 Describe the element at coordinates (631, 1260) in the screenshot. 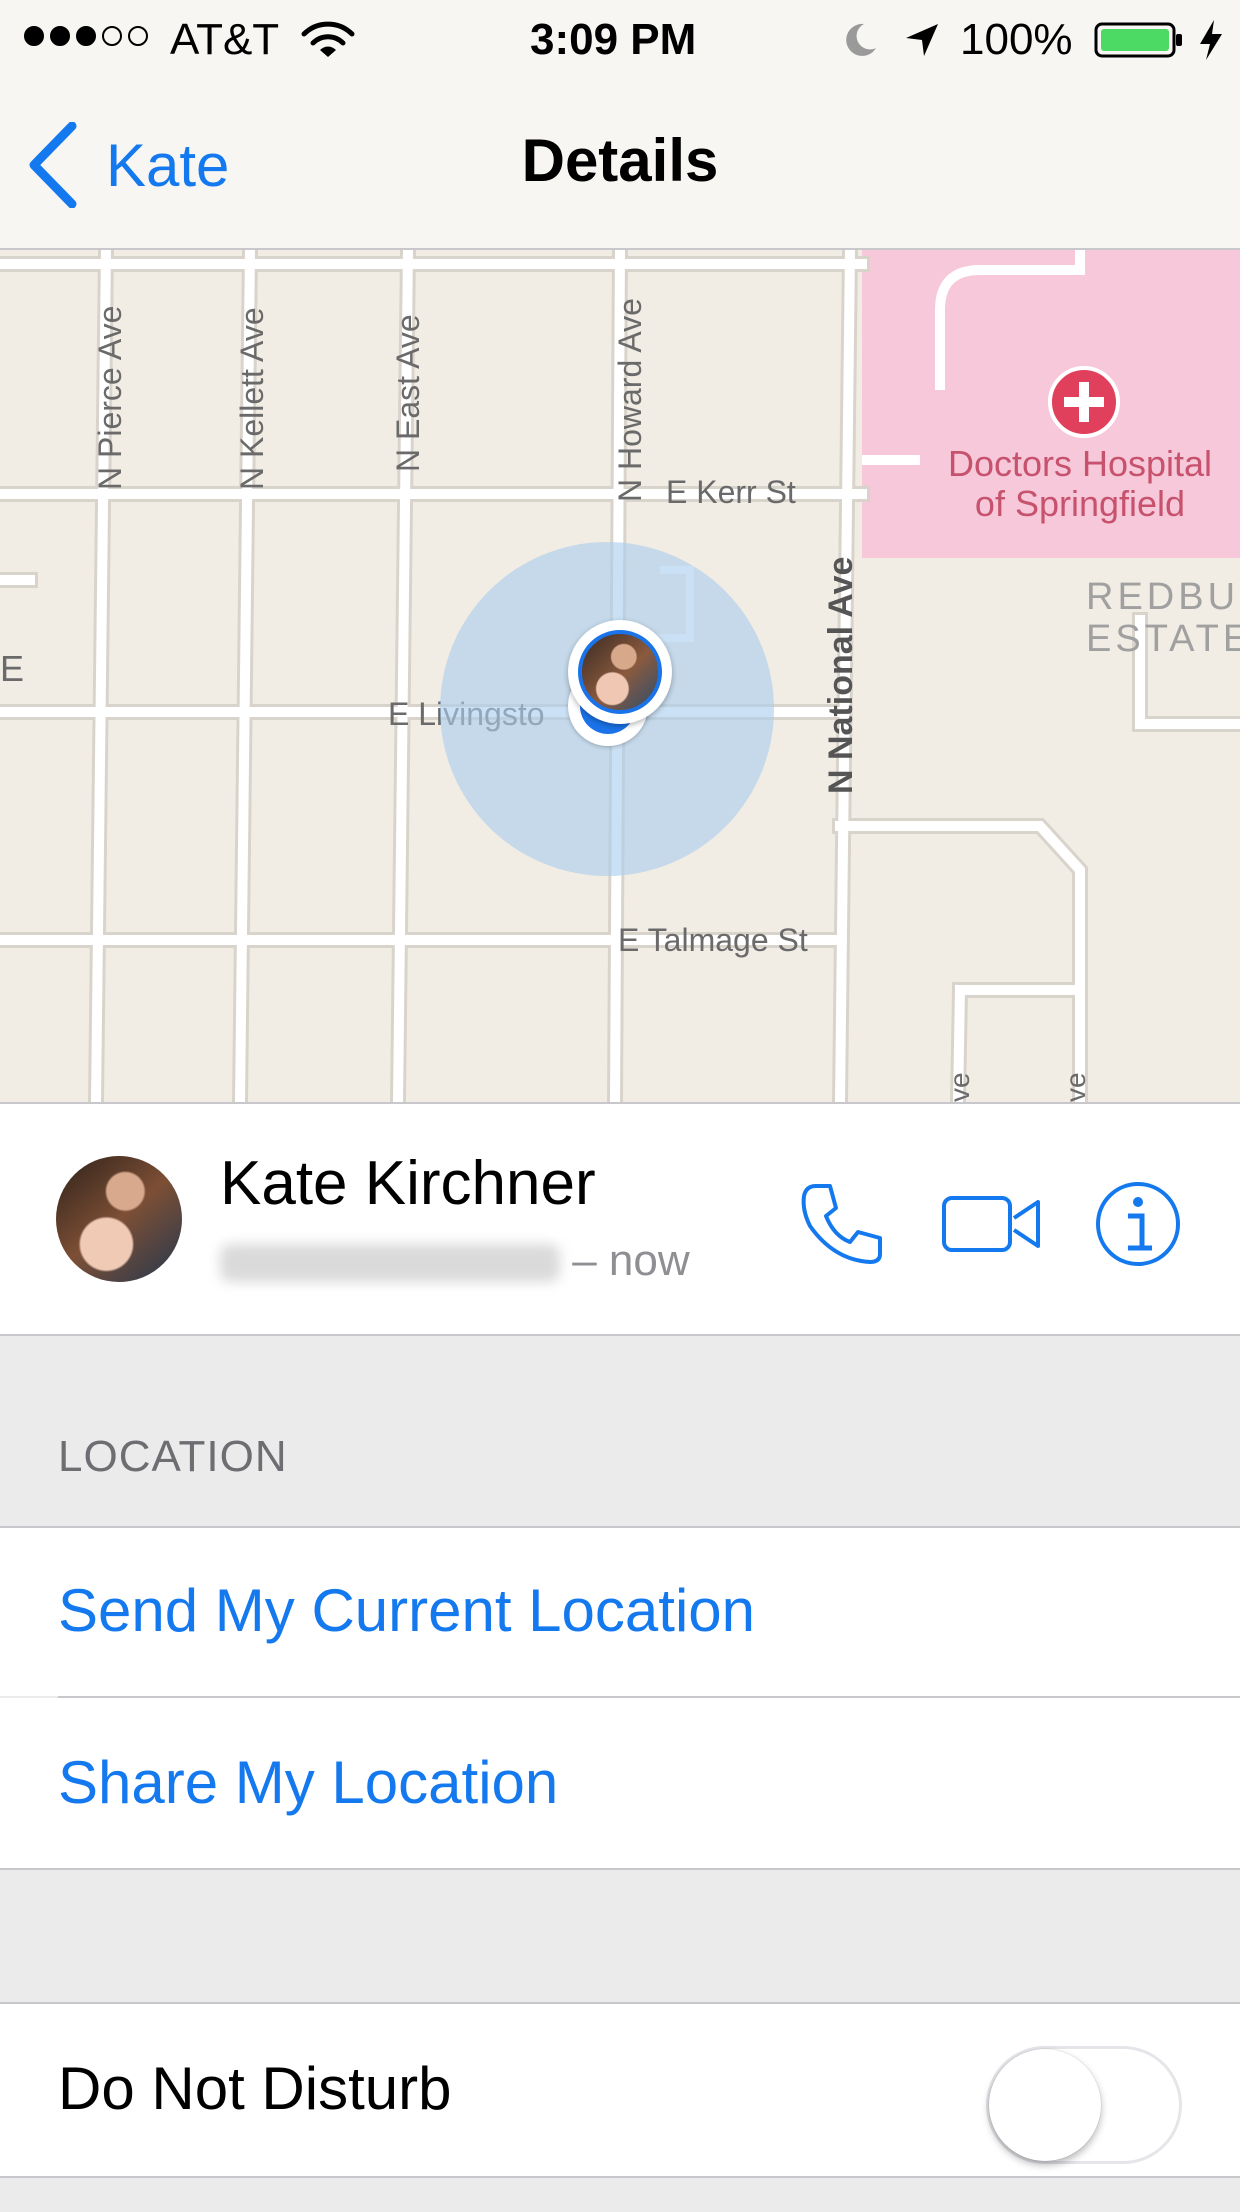

I see `contact-time: – now` at that location.